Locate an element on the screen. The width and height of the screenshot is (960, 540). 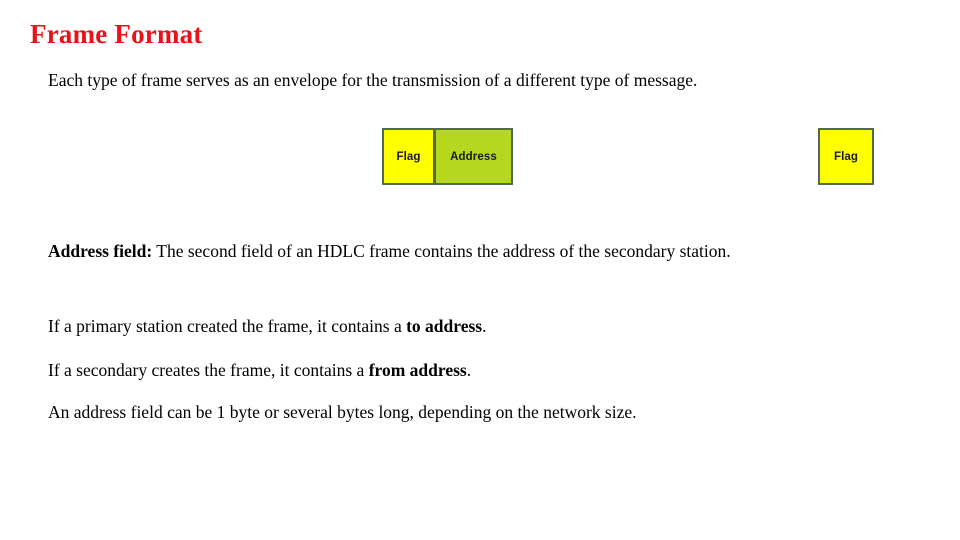
frame-field-flag-end: Flag is located at coordinates (846, 156).